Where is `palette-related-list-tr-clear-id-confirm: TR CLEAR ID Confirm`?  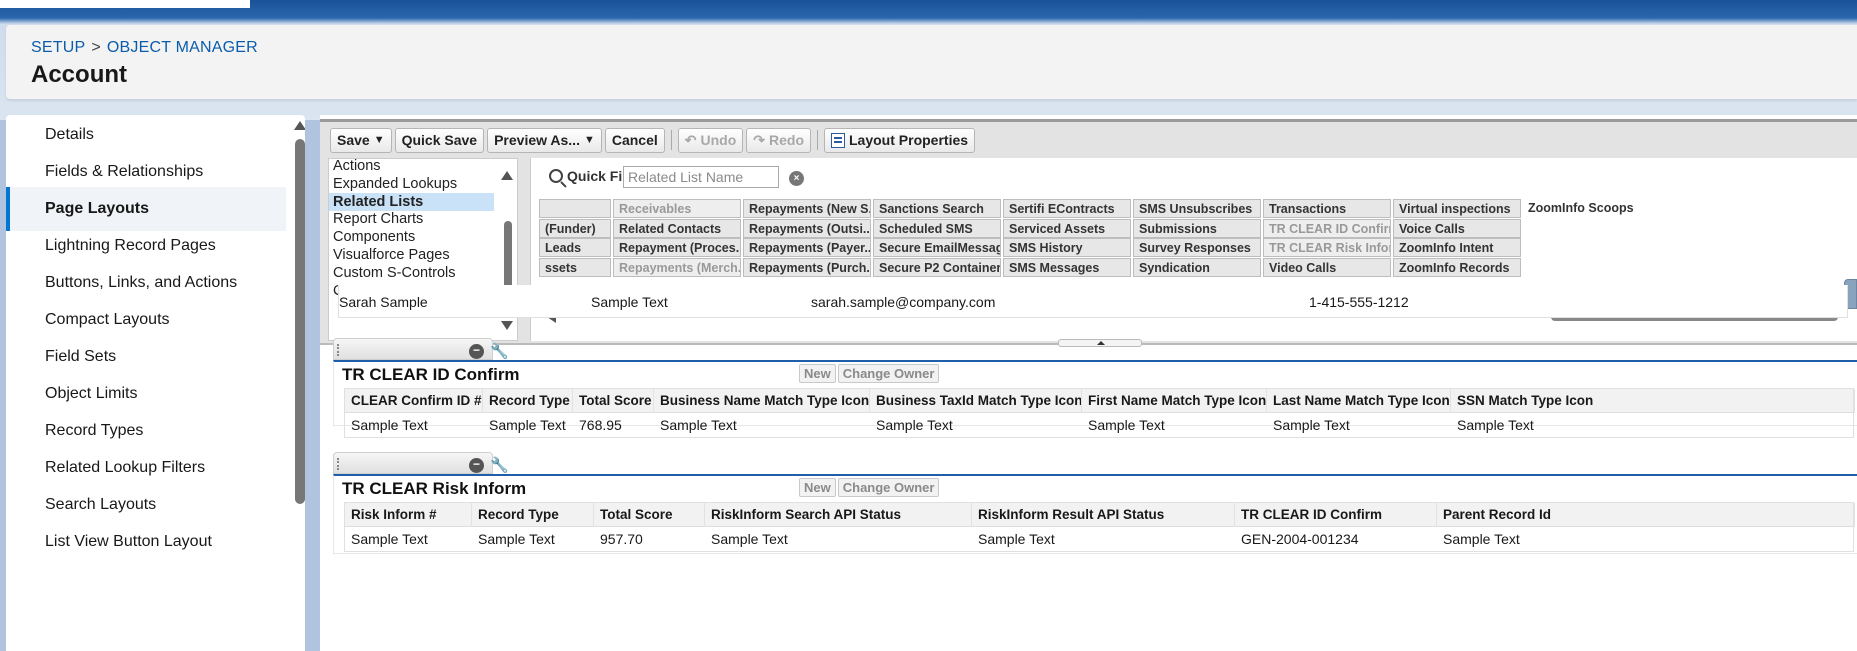 palette-related-list-tr-clear-id-confirm: TR CLEAR ID Confirm is located at coordinates (1327, 228).